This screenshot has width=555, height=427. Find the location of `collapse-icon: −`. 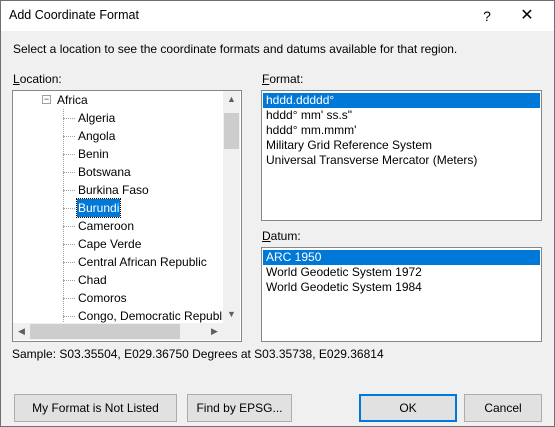

collapse-icon: − is located at coordinates (46, 99).